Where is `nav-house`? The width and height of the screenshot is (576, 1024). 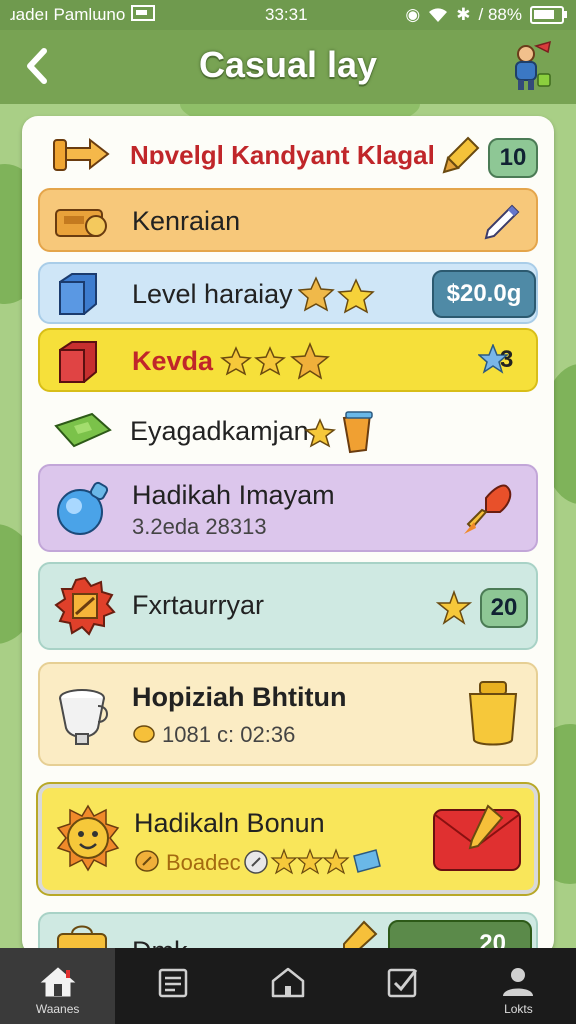
nav-house is located at coordinates (287, 986).